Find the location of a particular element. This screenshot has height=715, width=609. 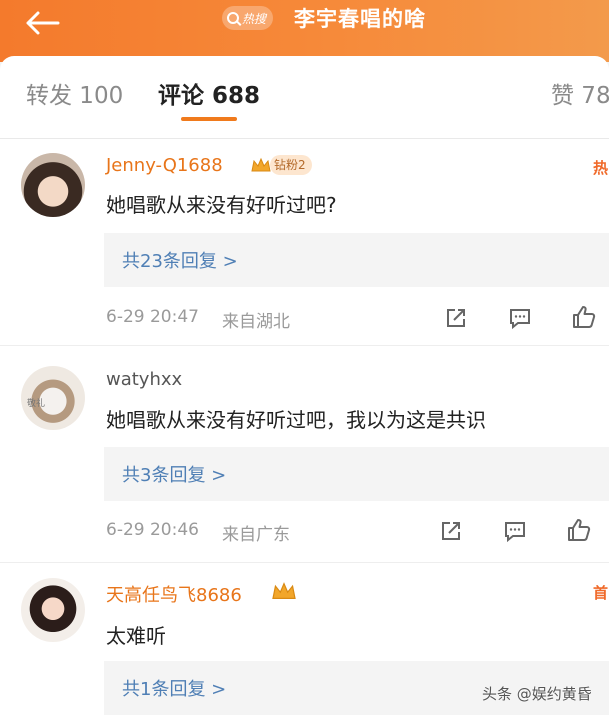

watermark: 头条 @娱约黄昏 is located at coordinates (537, 694).